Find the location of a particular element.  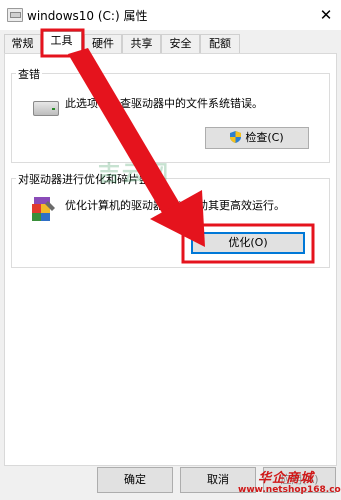

check-button-label: 检查(C) is located at coordinates (264, 137).